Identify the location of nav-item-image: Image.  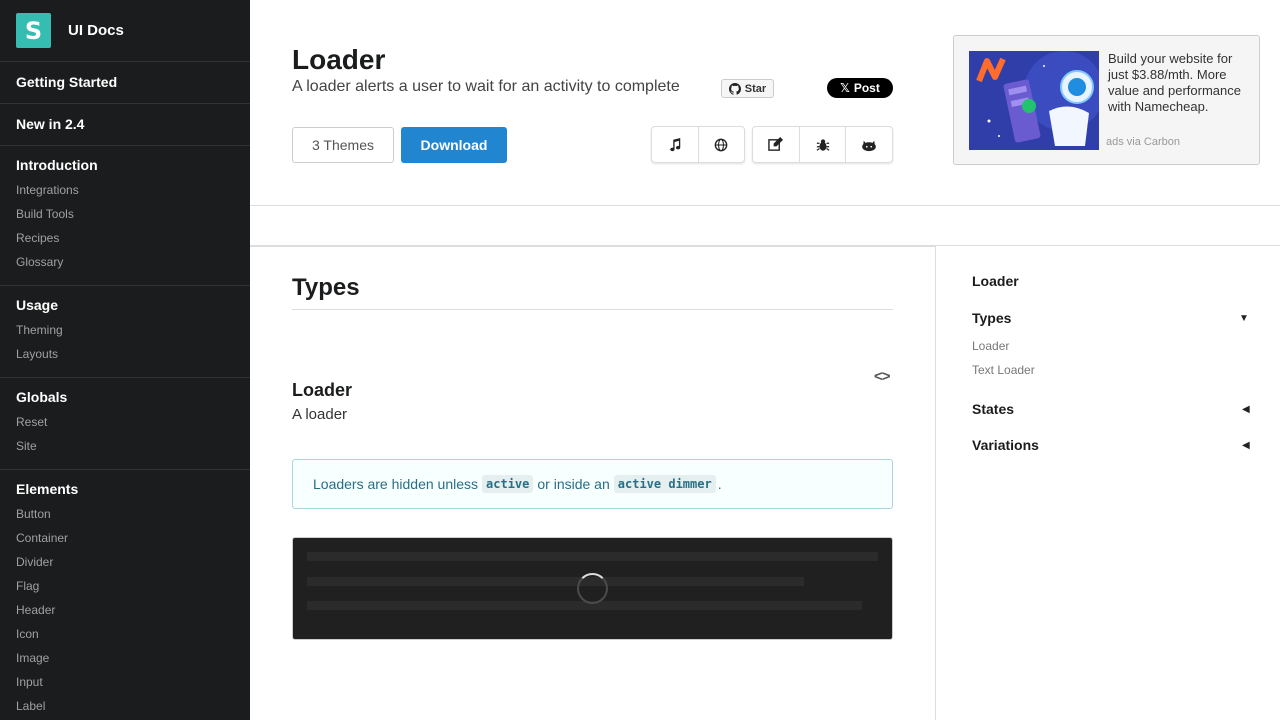
(125, 658).